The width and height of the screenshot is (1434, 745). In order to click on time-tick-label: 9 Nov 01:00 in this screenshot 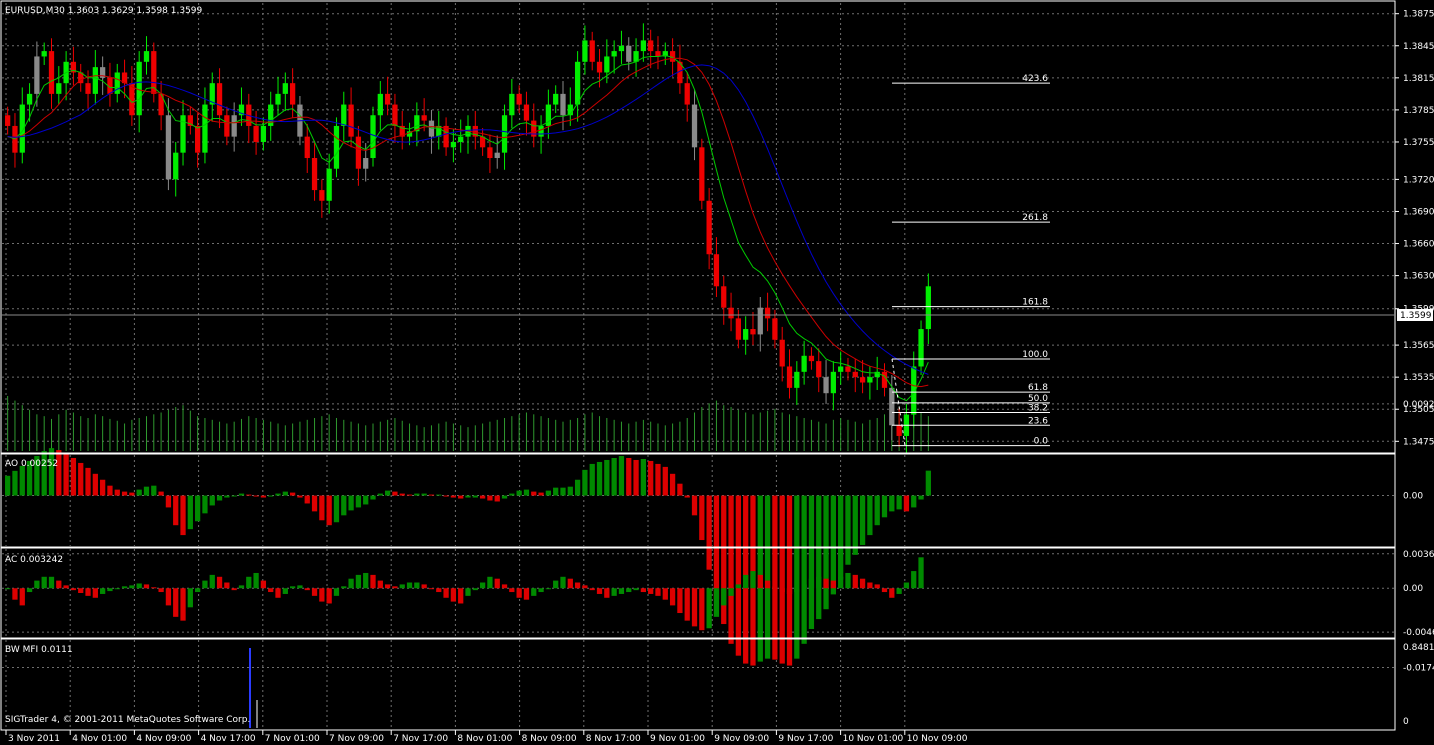, I will do `click(677, 739)`.